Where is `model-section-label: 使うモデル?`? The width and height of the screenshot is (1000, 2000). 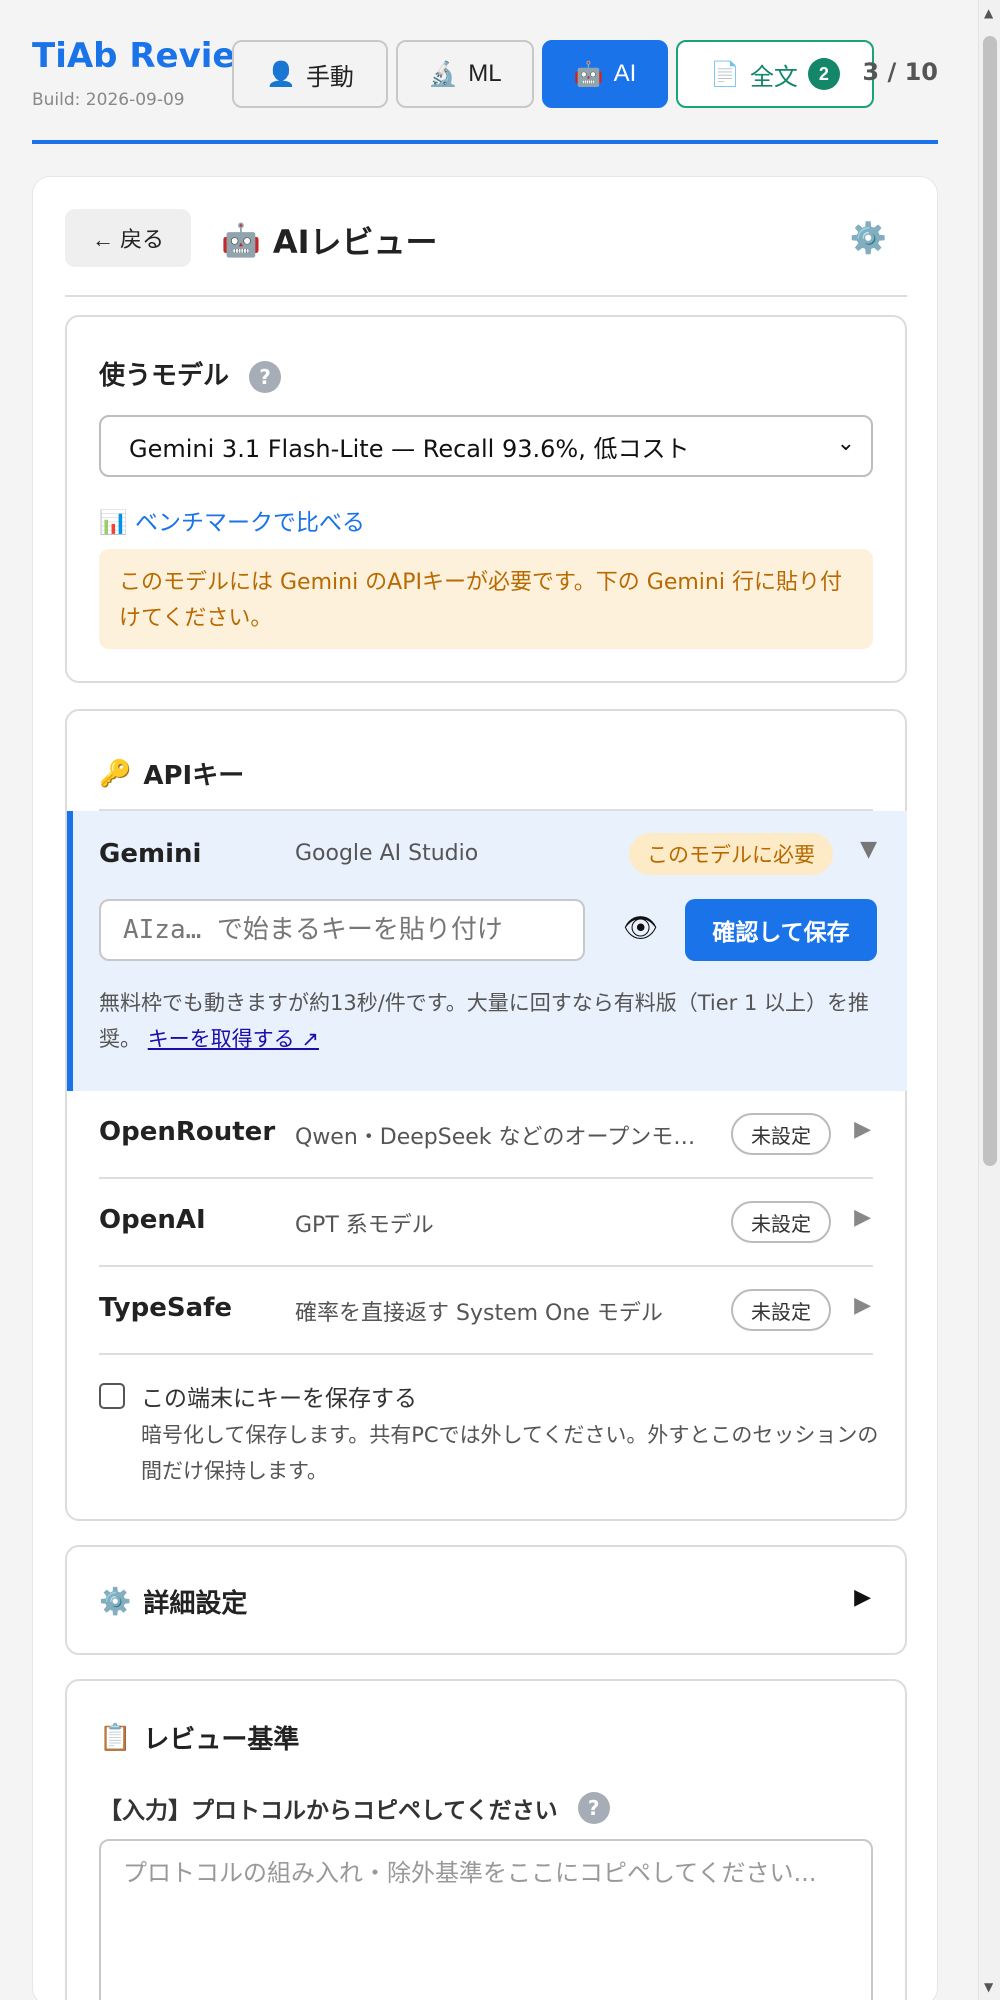 model-section-label: 使うモデル? is located at coordinates (190, 374).